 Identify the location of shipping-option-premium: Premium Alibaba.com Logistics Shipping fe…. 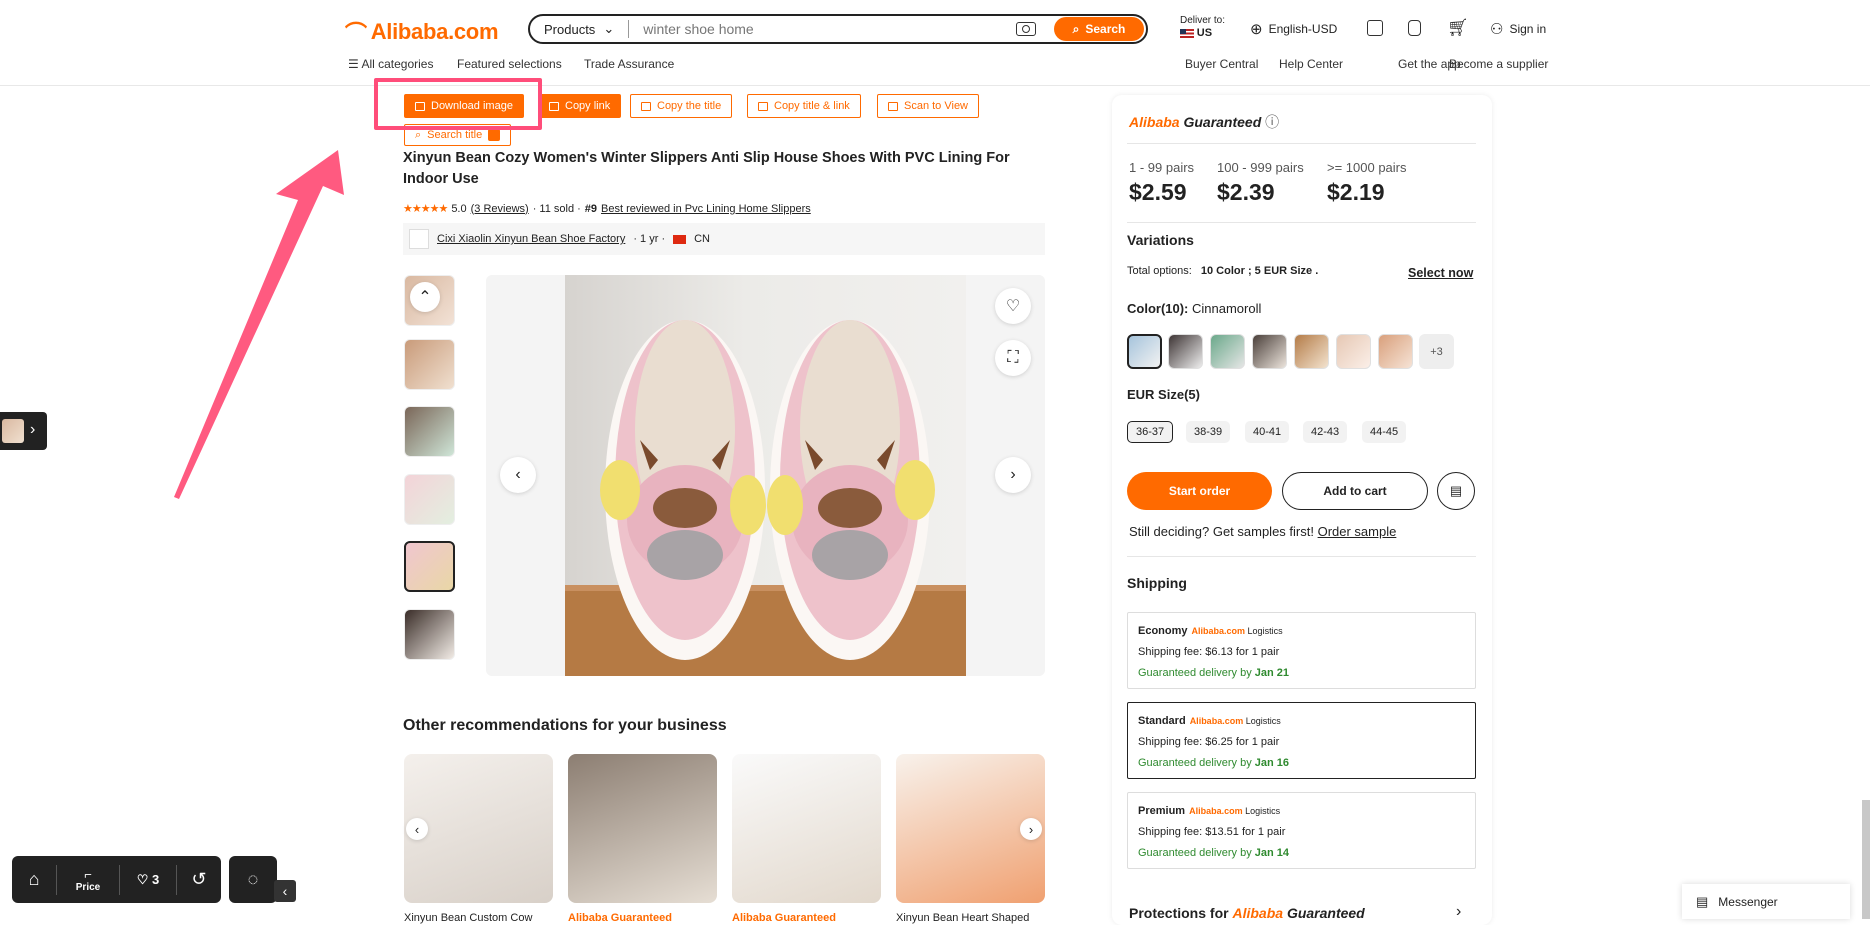
(1301, 830).